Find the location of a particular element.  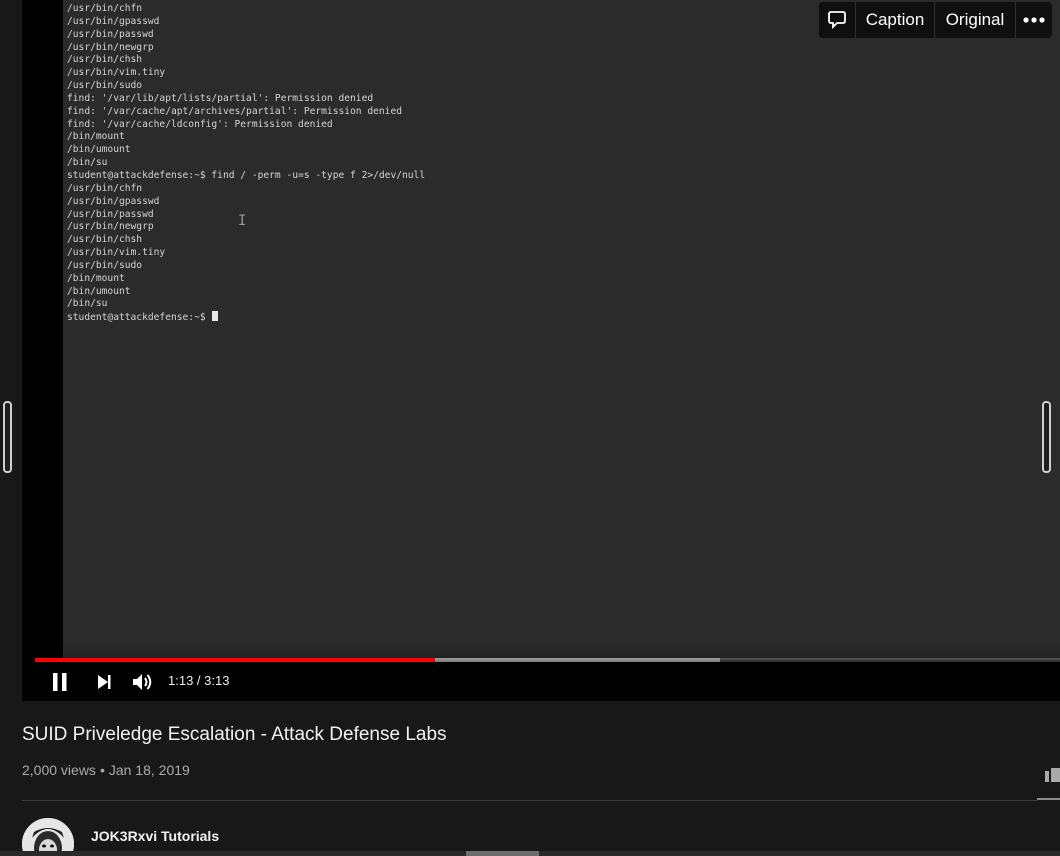

upload-date: Jan 18, 2019 is located at coordinates (149, 770).